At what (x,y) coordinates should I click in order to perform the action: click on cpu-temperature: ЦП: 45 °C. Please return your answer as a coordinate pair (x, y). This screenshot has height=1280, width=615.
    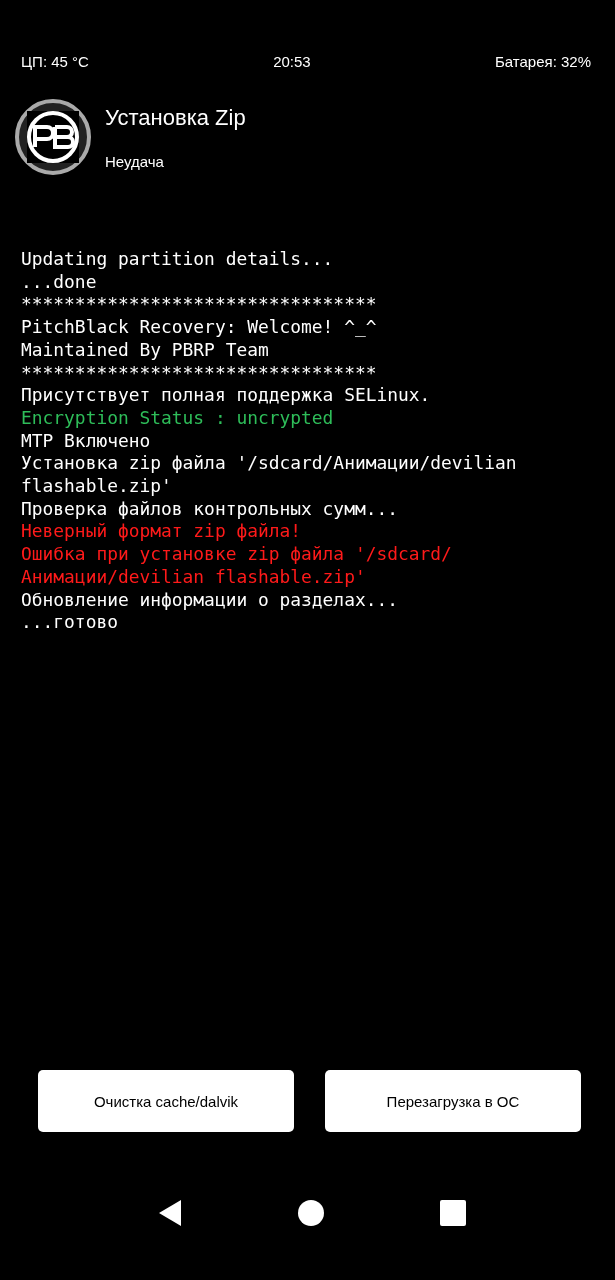
    Looking at the image, I should click on (55, 62).